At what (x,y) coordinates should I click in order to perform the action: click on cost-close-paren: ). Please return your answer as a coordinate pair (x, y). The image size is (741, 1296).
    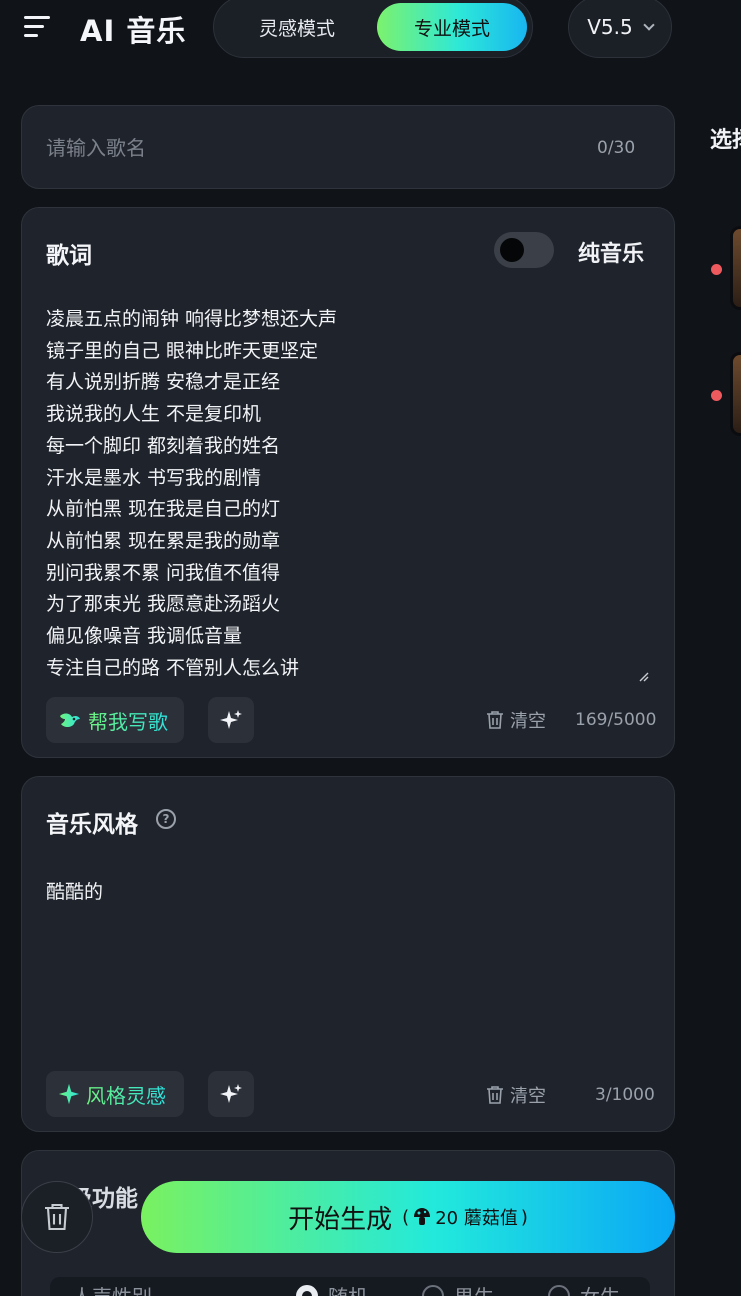
    Looking at the image, I should click on (524, 1217).